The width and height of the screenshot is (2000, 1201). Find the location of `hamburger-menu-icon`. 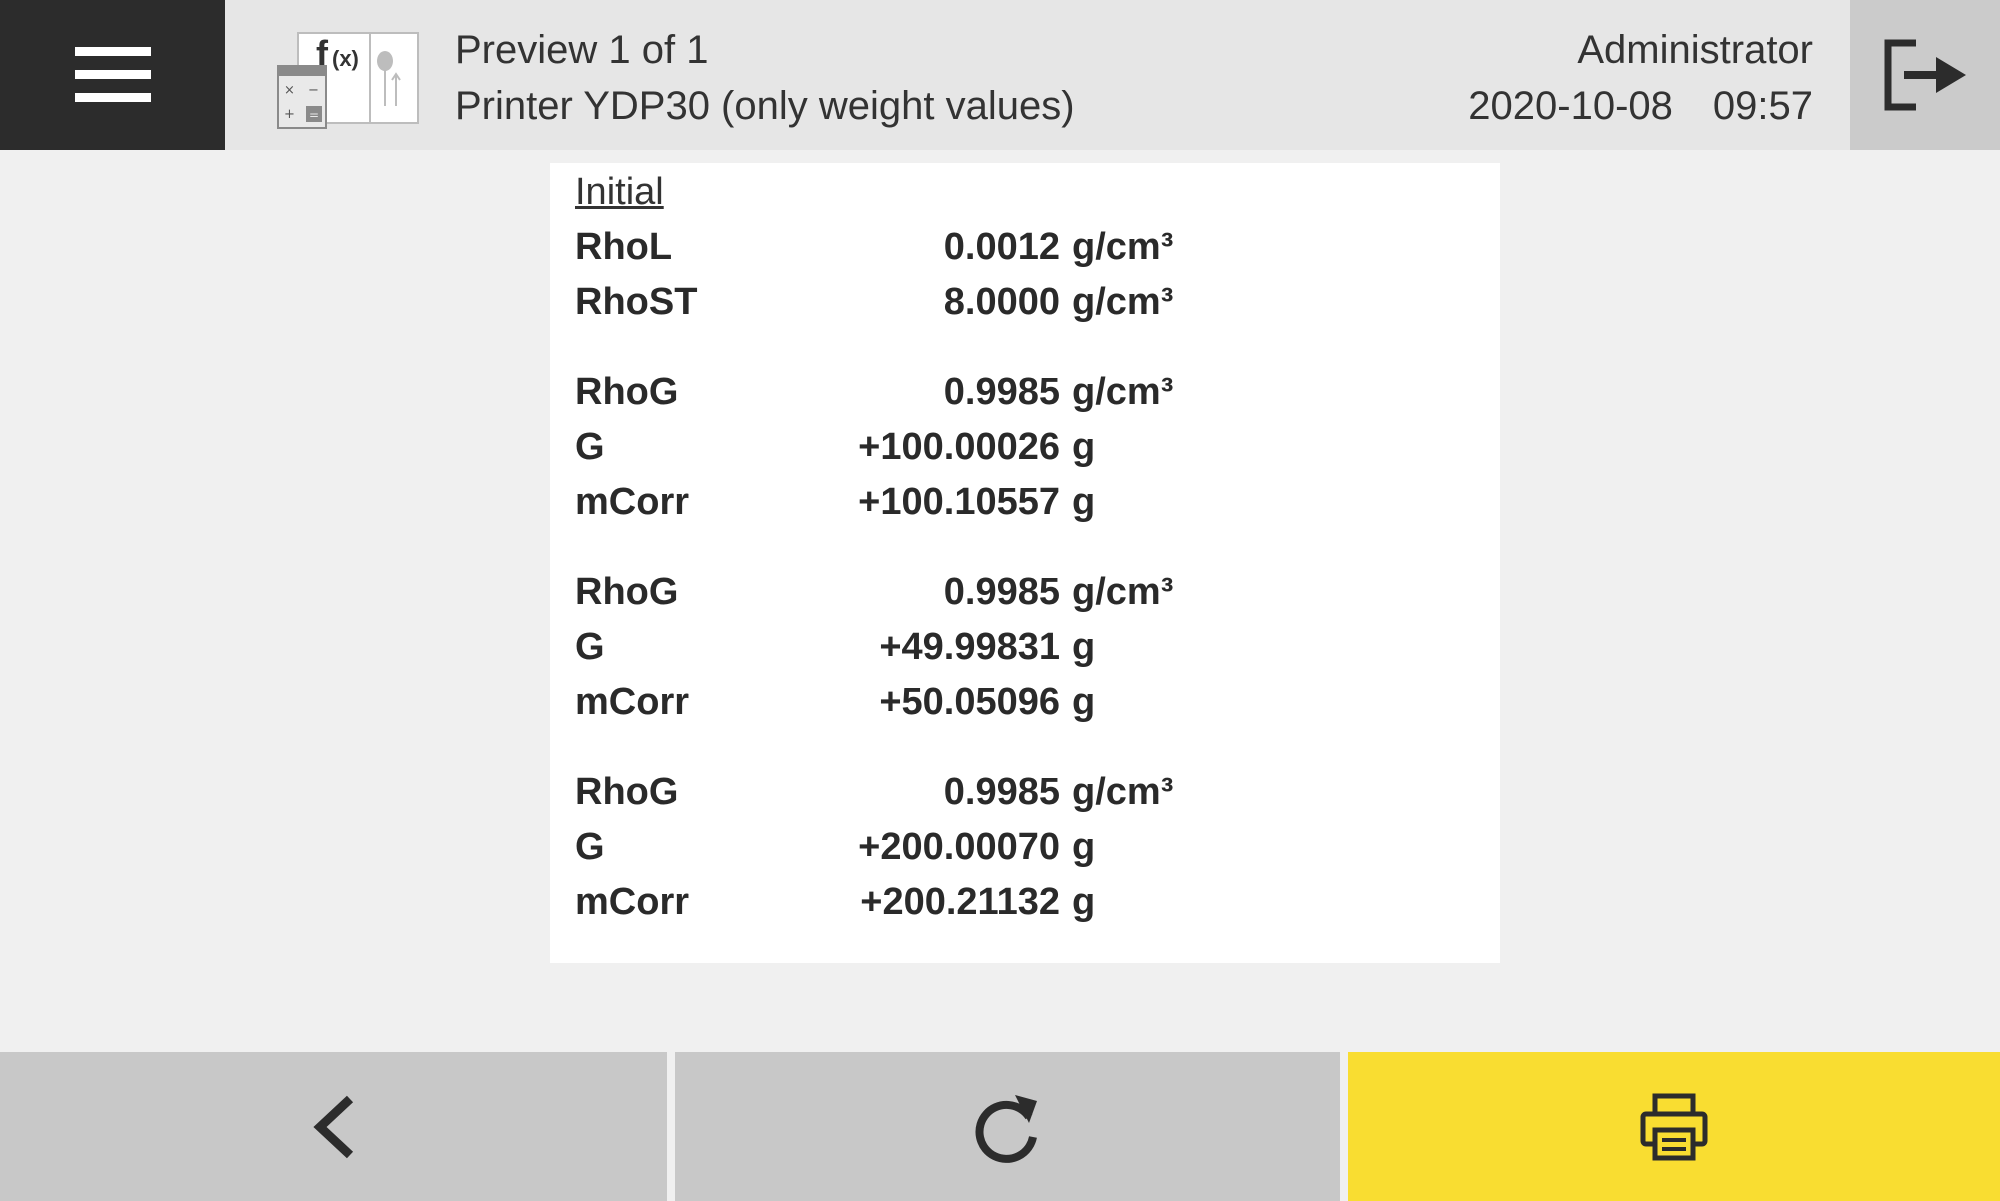

hamburger-menu-icon is located at coordinates (112, 74).